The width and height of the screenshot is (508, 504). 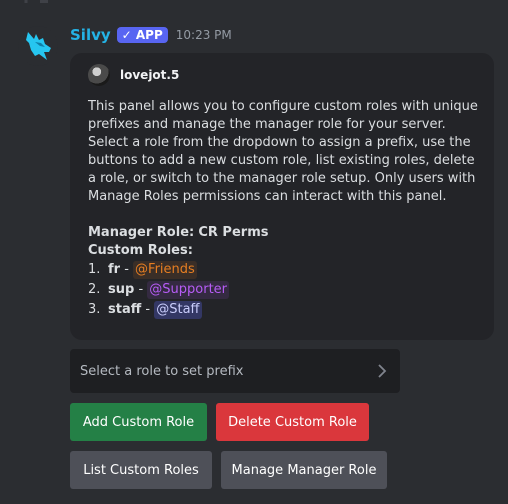 What do you see at coordinates (94, 269) in the screenshot?
I see `list-item-number: 1.` at bounding box center [94, 269].